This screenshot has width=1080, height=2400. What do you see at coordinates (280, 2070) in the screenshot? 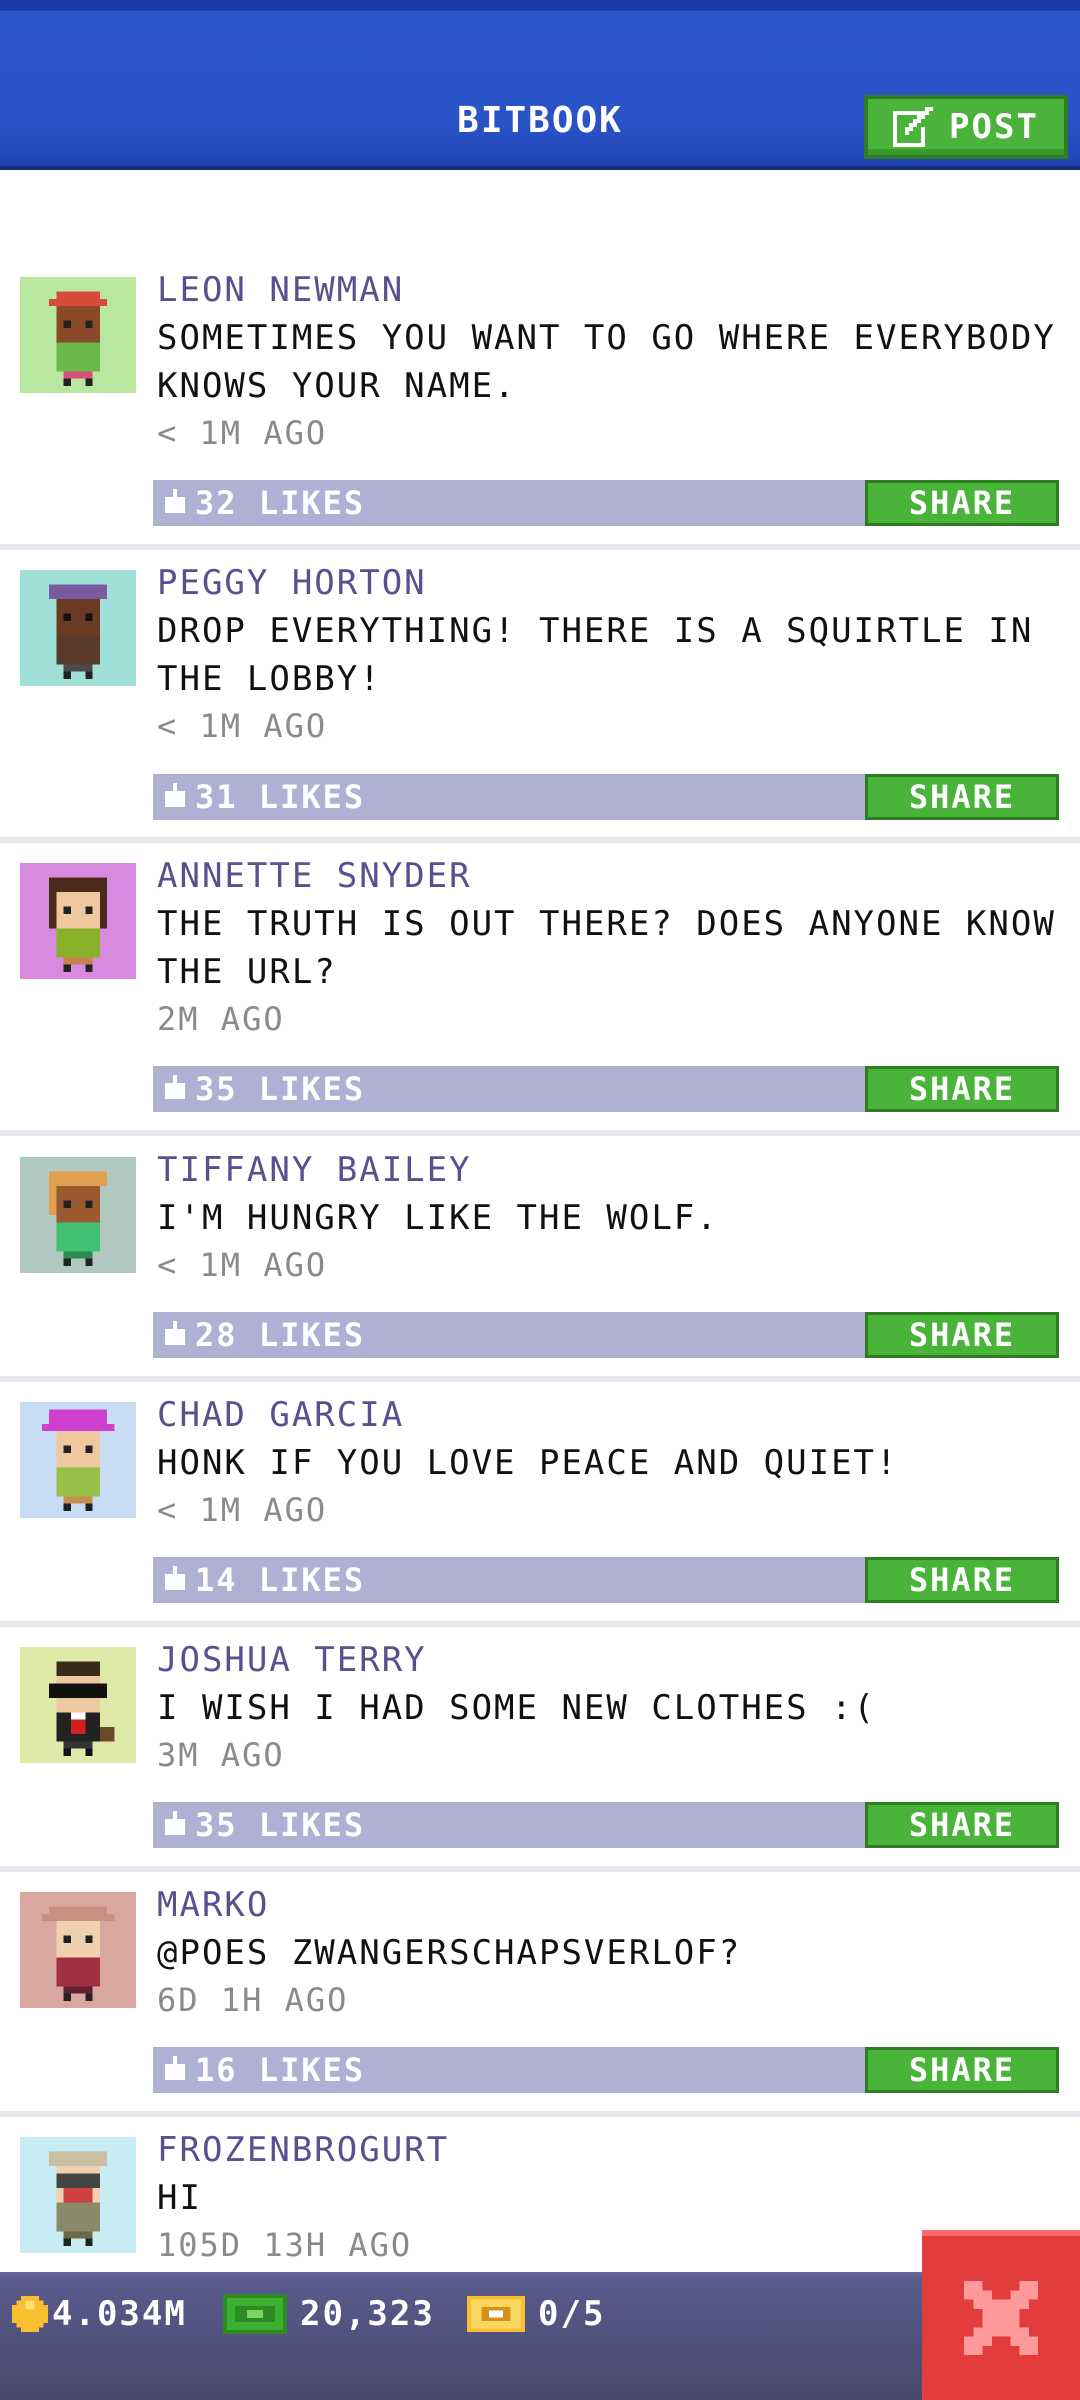
I see `likes-count: 16 LIKES` at bounding box center [280, 2070].